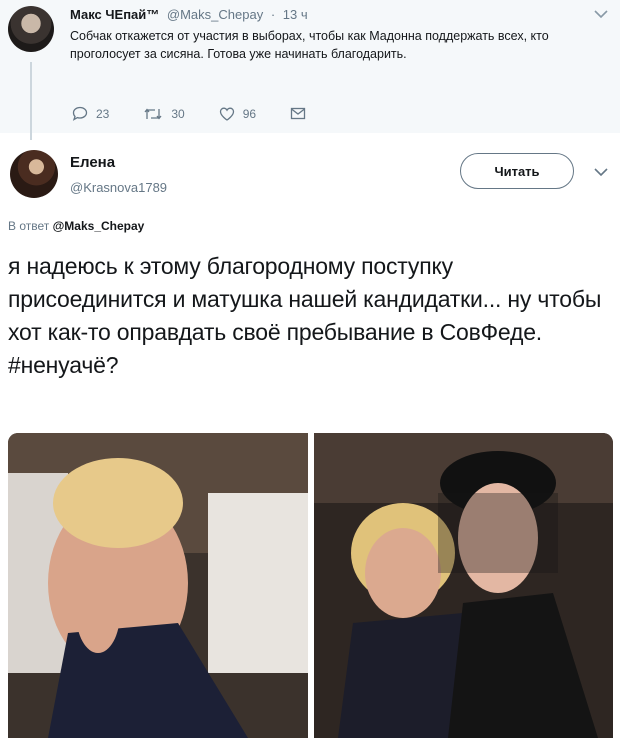 This screenshot has height=738, width=620. What do you see at coordinates (210, 113) in the screenshot?
I see `parent-actions: 23 30 96` at bounding box center [210, 113].